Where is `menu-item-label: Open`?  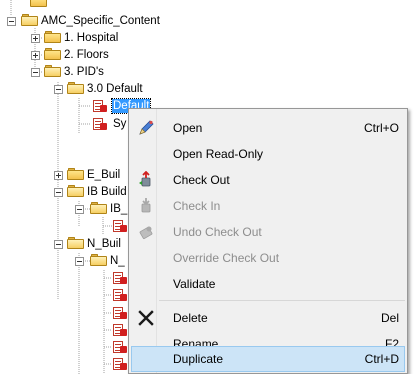
menu-item-label: Open is located at coordinates (188, 128).